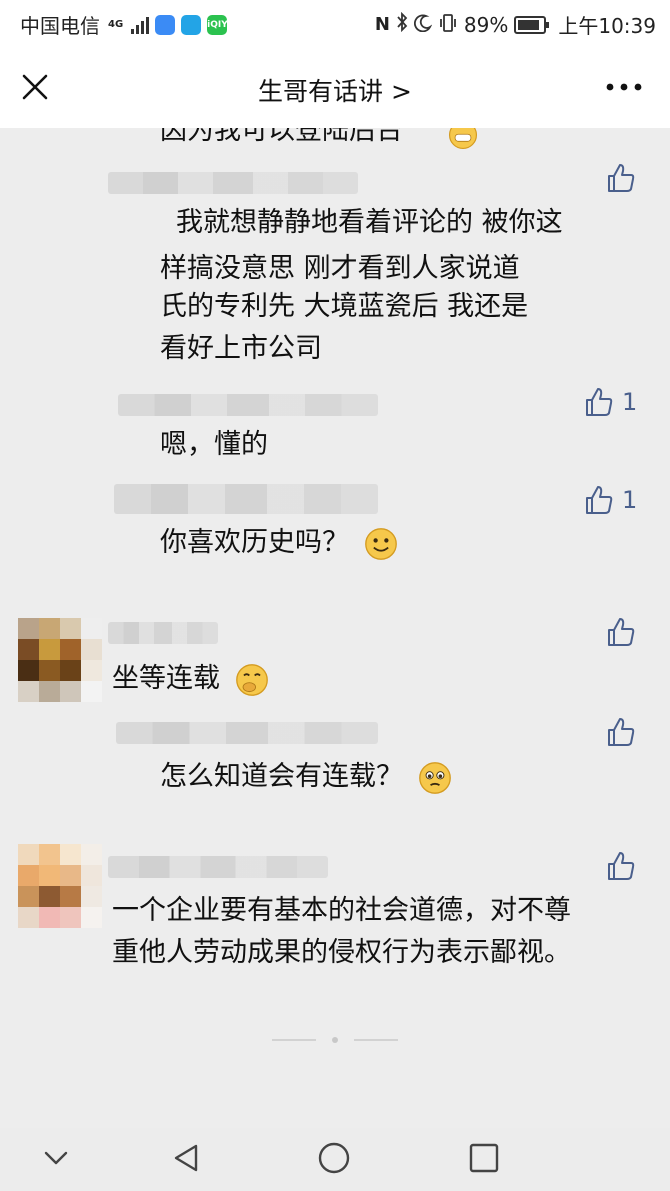 The image size is (670, 1191). Describe the element at coordinates (251, 679) in the screenshot. I see `thinking-emoji-icon` at that location.